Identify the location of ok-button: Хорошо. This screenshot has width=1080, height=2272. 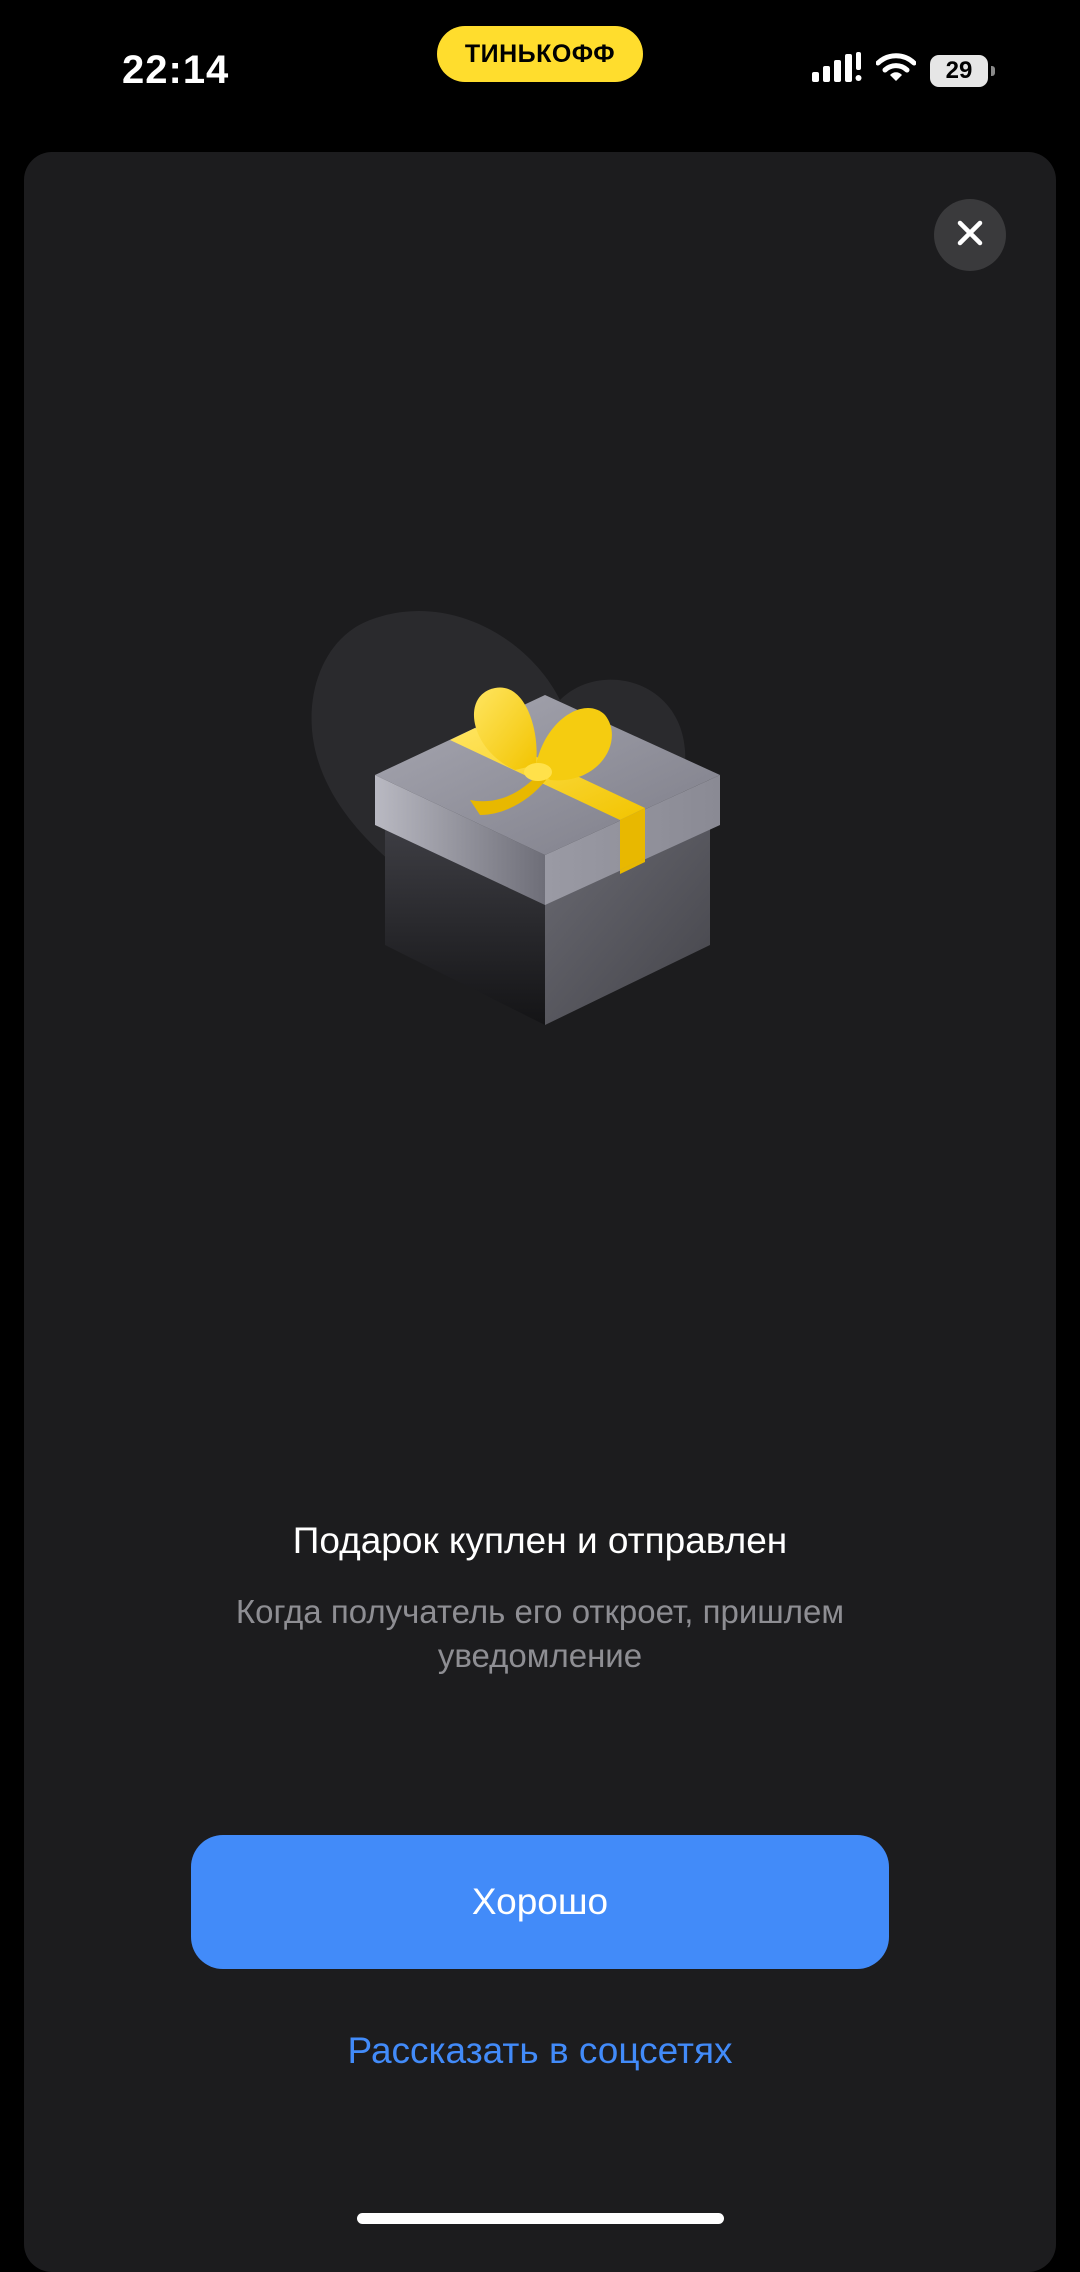
(540, 1902).